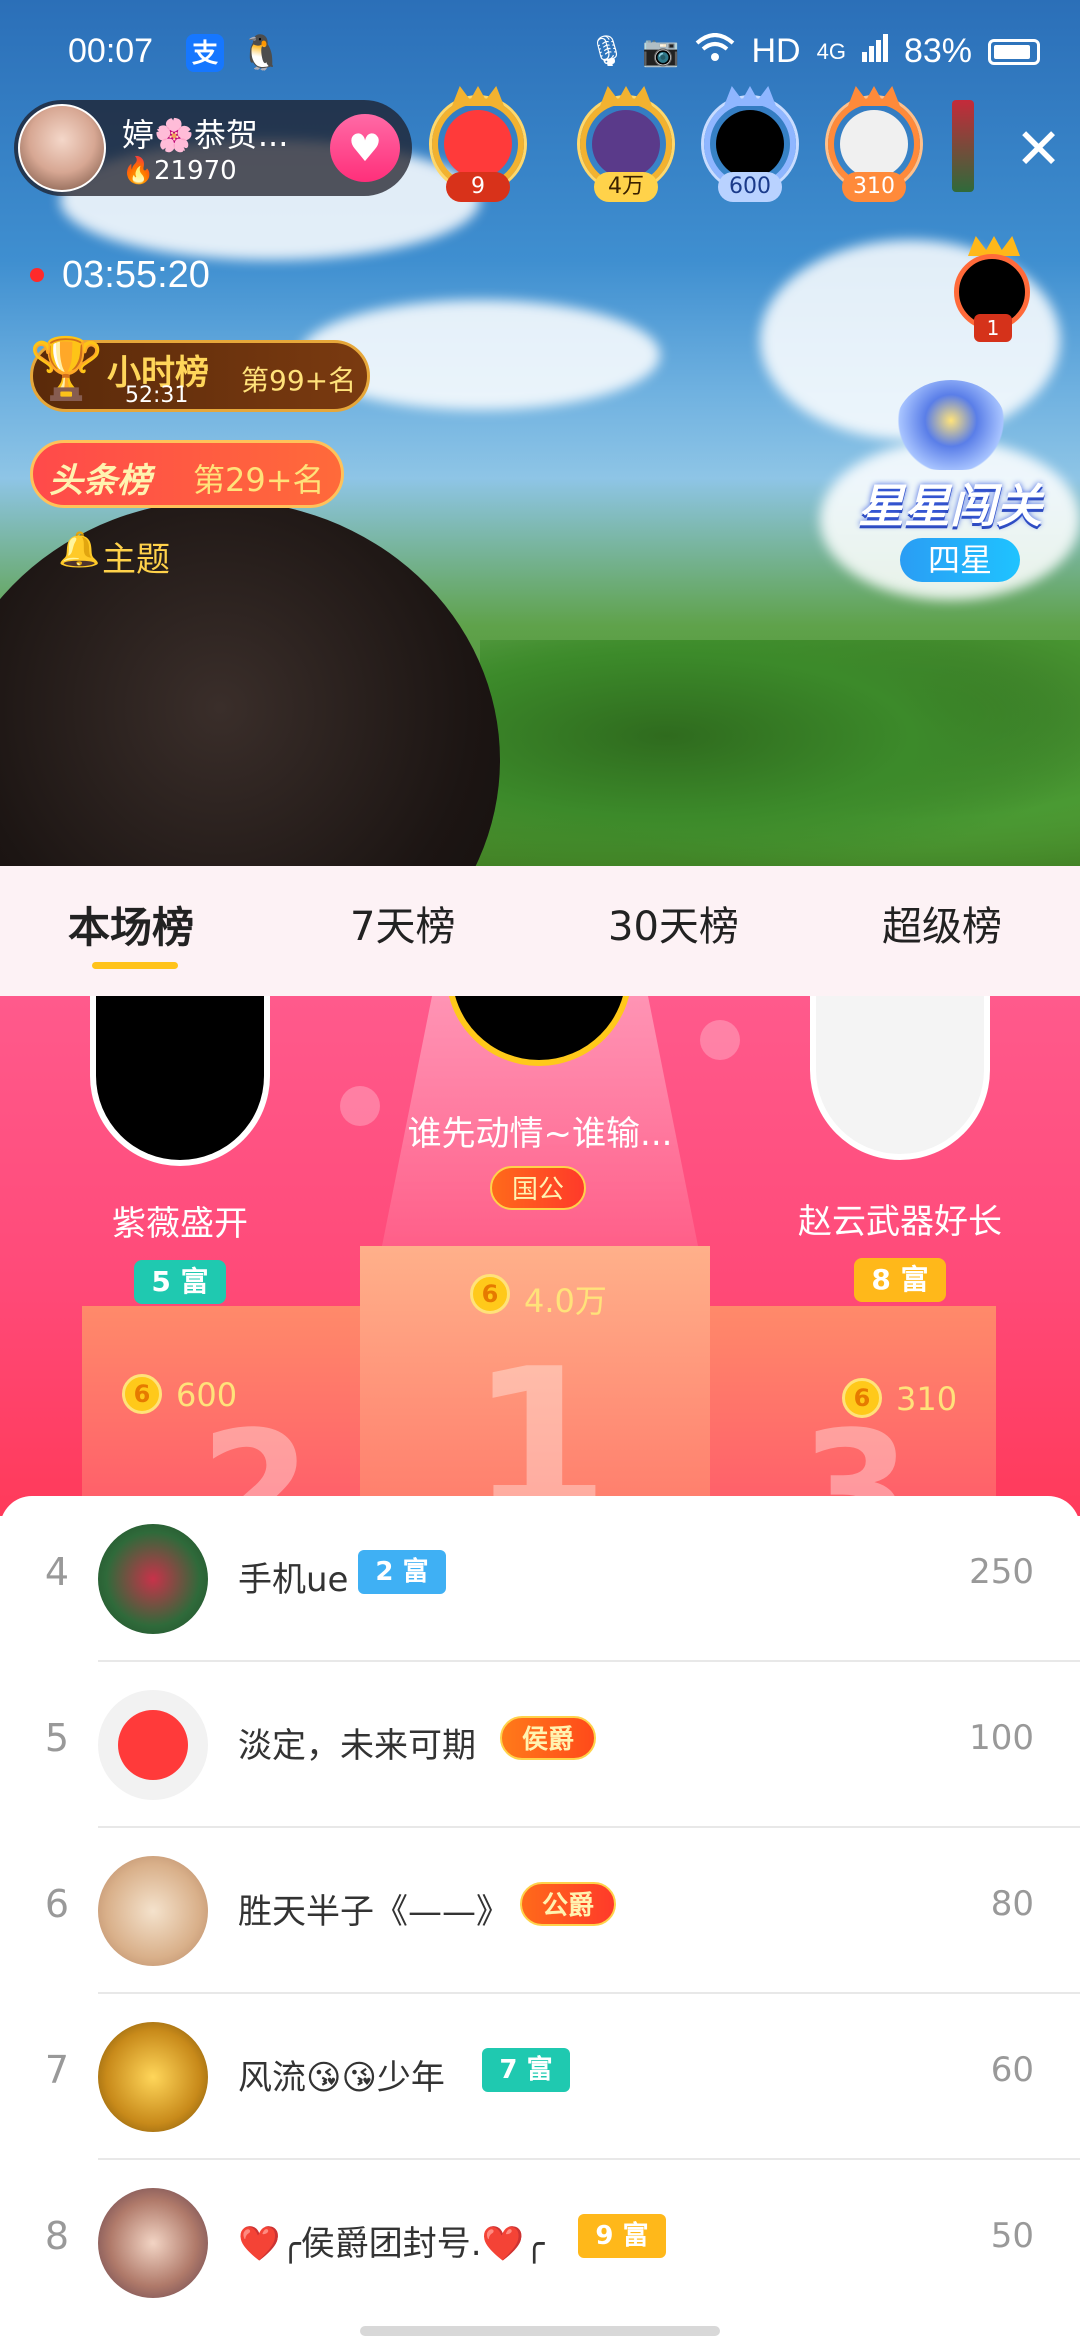 This screenshot has height=2340, width=1080. I want to click on rank-number: 7, so click(57, 2070).